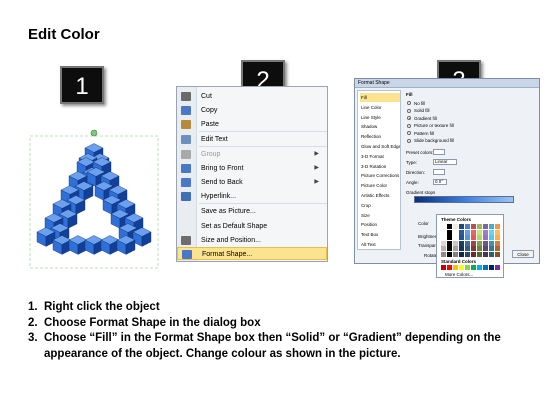  Describe the element at coordinates (440, 182) in the screenshot. I see `angle-input: 0.0°` at that location.